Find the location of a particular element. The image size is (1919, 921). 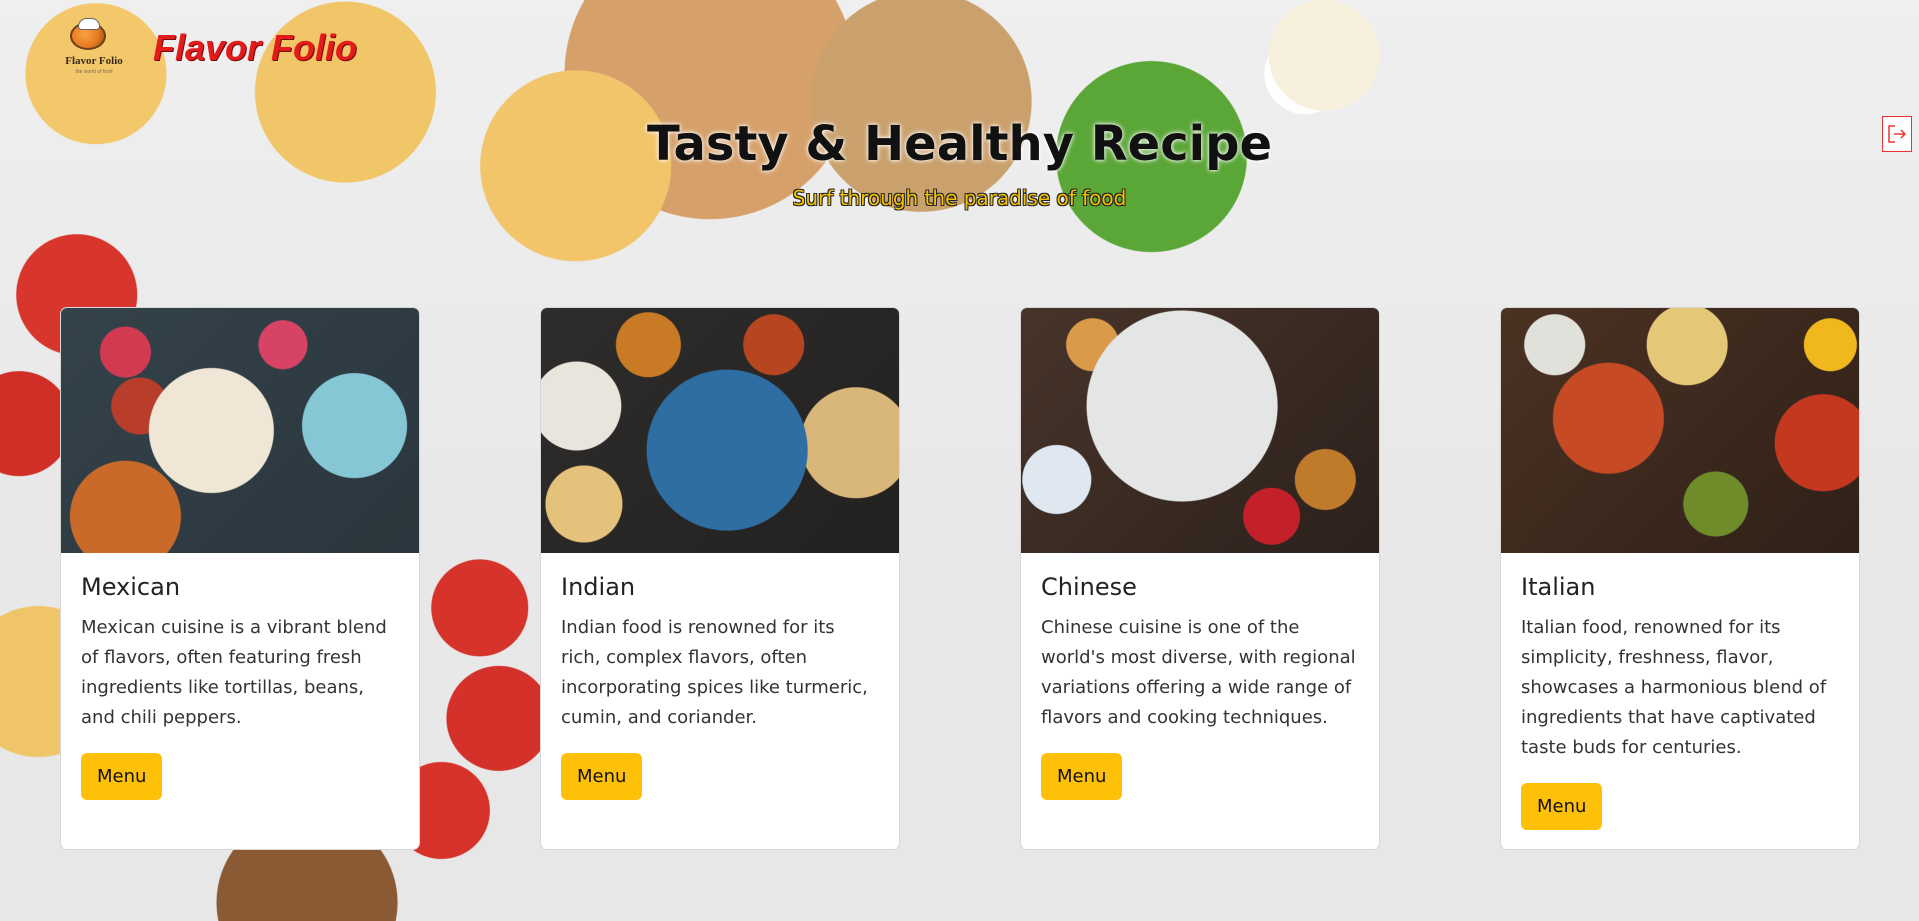

italian-food-image is located at coordinates (1680, 430).